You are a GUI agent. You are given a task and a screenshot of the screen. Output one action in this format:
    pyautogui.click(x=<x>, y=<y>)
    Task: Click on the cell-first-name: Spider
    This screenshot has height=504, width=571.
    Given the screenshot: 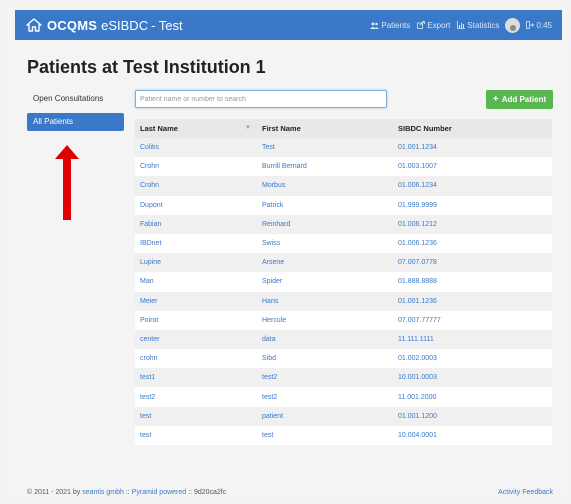 What is the action you would take?
    pyautogui.click(x=325, y=281)
    